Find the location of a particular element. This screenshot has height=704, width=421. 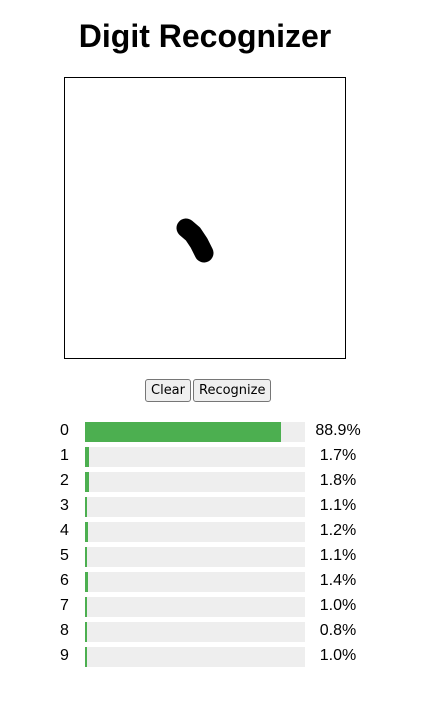

prediction-row-8: 8 0.8% is located at coordinates (210, 632).